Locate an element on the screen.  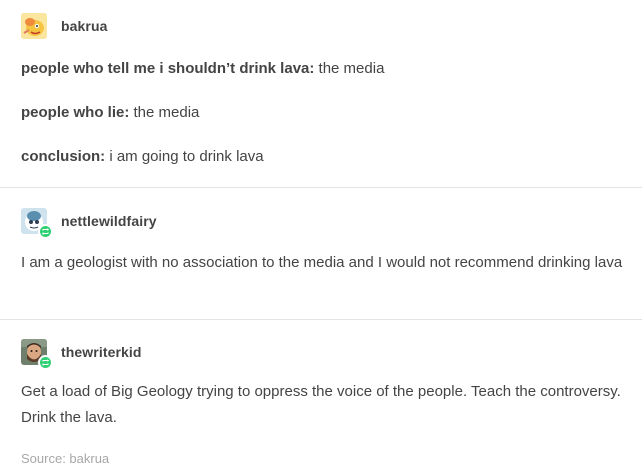
post-header-nettlewildfairy: nettlewildfairy is located at coordinates (89, 223).